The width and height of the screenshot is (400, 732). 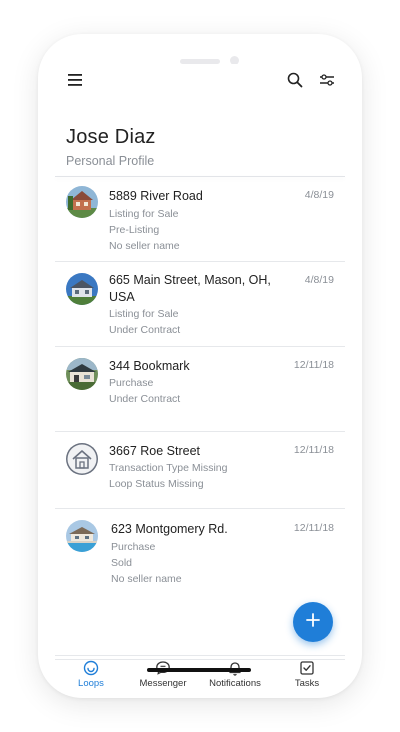 I want to click on home-indicator, so click(x=199, y=670).